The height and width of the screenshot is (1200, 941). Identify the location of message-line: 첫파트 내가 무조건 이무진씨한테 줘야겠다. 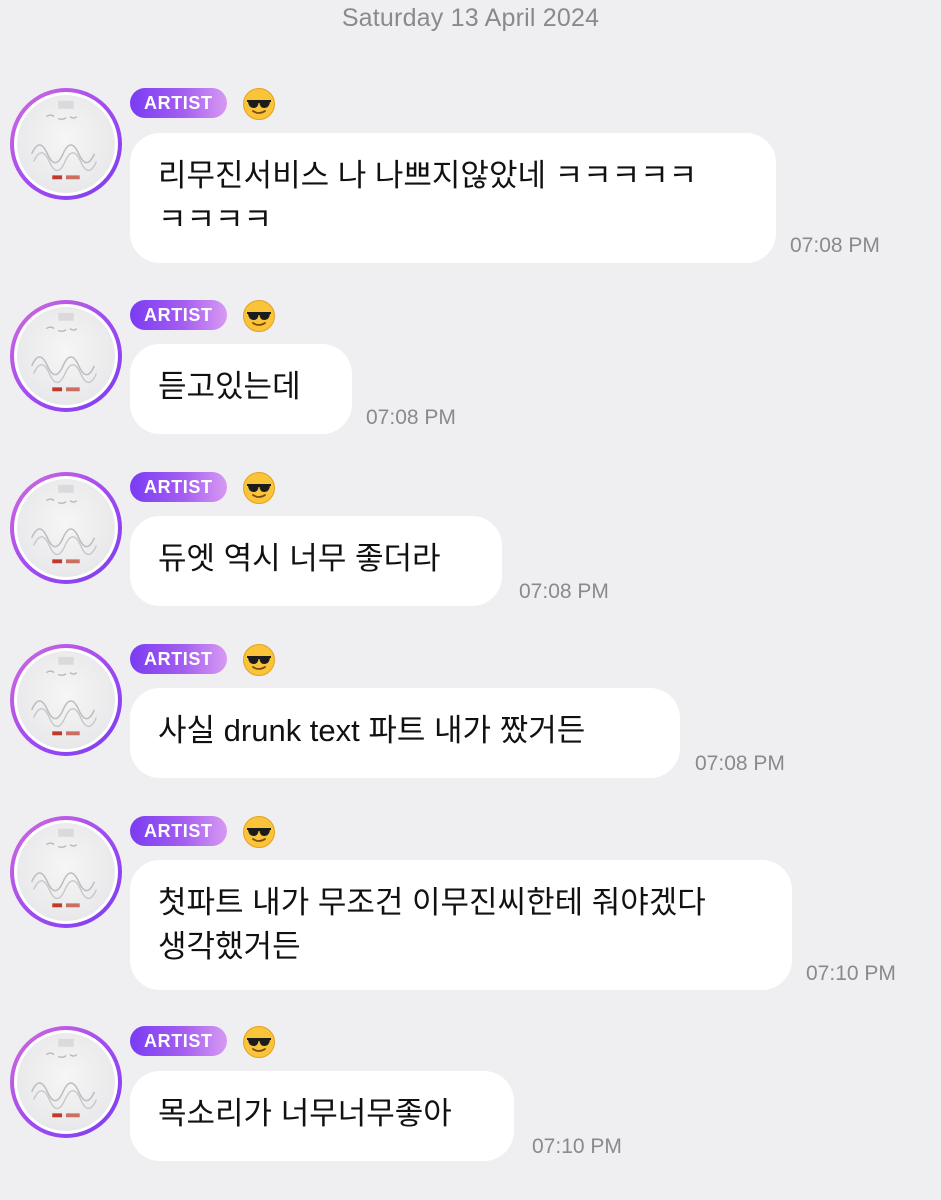
(432, 902).